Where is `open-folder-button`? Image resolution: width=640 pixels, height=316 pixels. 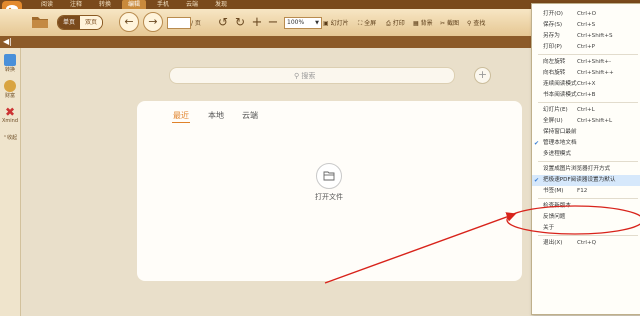 open-folder-button is located at coordinates (40, 22).